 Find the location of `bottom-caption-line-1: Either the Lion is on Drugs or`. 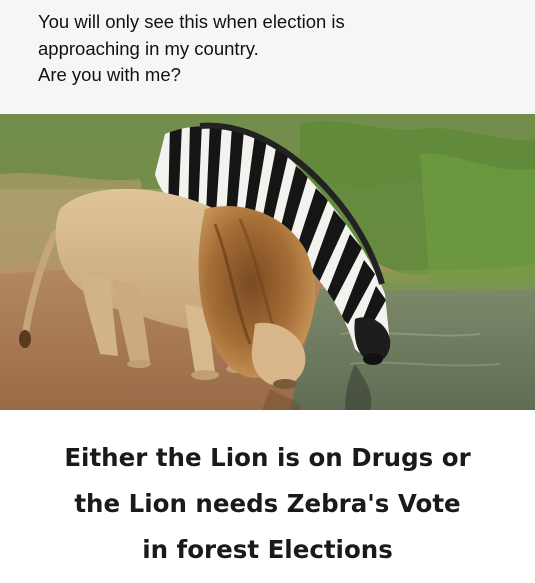

bottom-caption-line-1: Either the Lion is on Drugs or is located at coordinates (267, 457).